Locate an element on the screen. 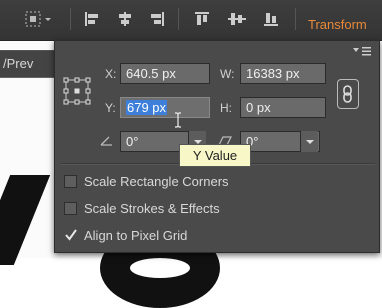  align-top-icon is located at coordinates (202, 19).